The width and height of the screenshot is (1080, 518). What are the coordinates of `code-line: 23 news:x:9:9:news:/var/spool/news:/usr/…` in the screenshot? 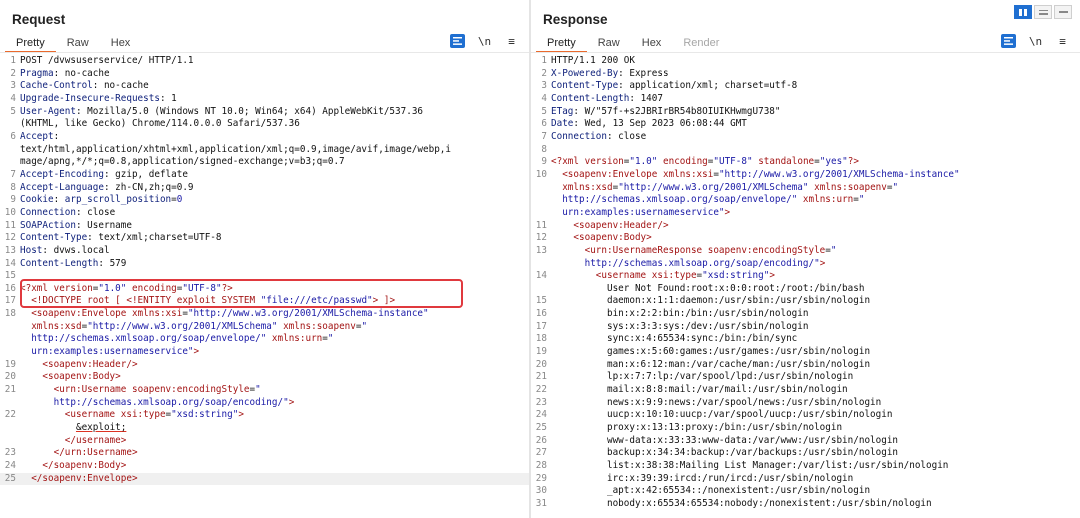 It's located at (805, 403).